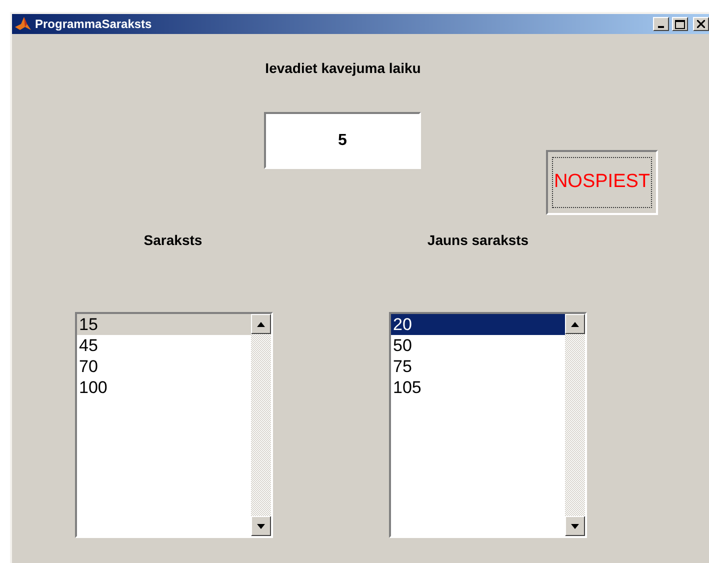 This screenshot has width=709, height=563. I want to click on list-item: 75, so click(478, 366).